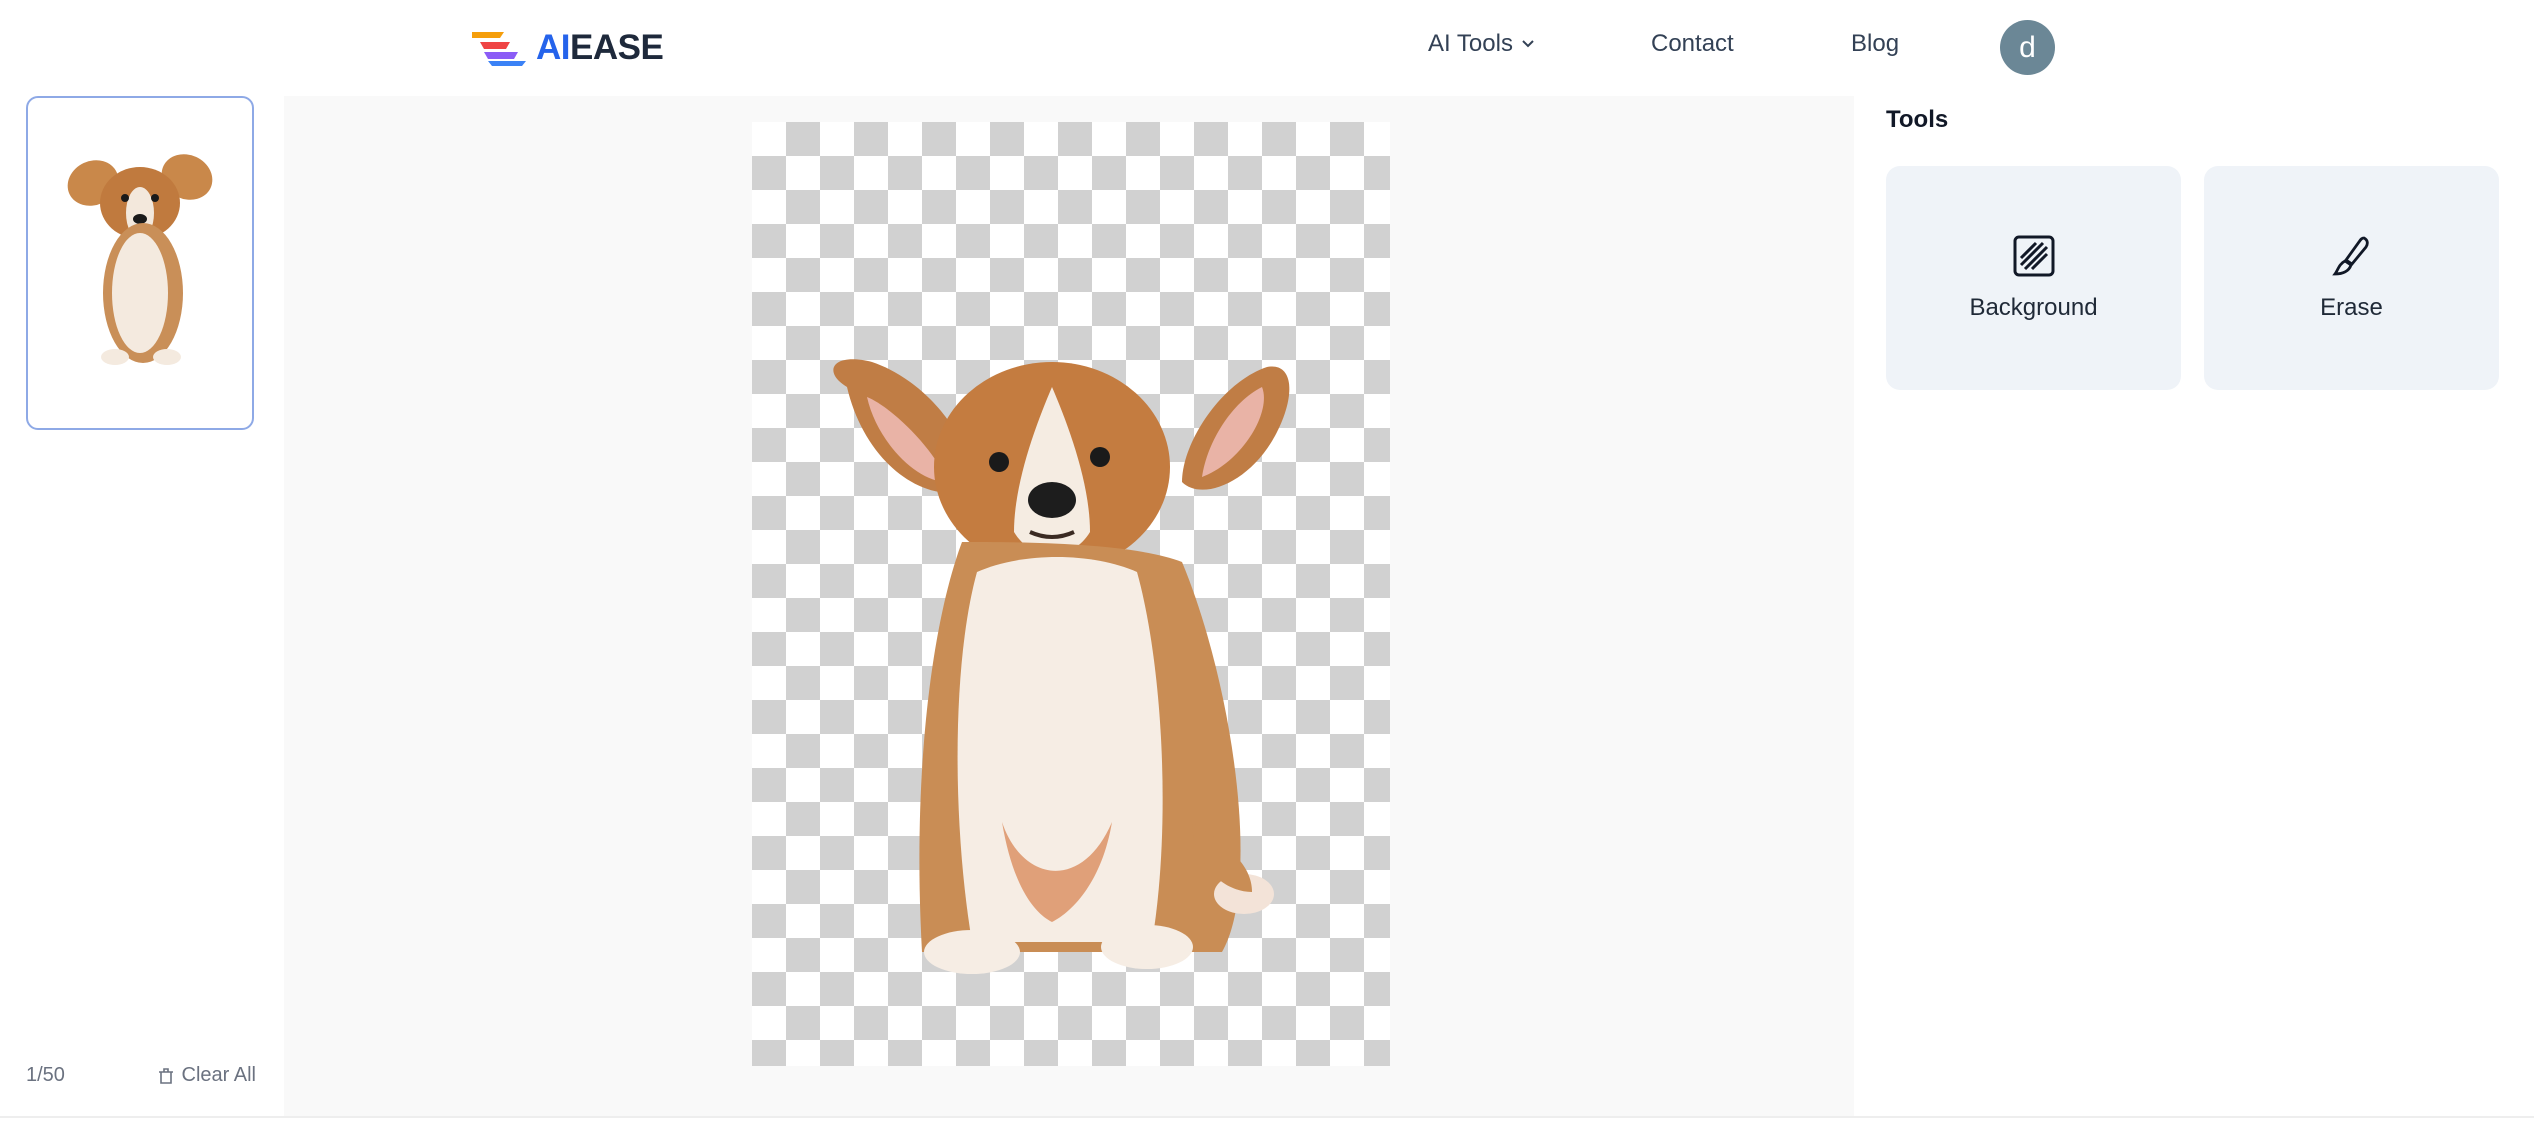 The image size is (2534, 1139). I want to click on chevron-down-icon, so click(1528, 44).